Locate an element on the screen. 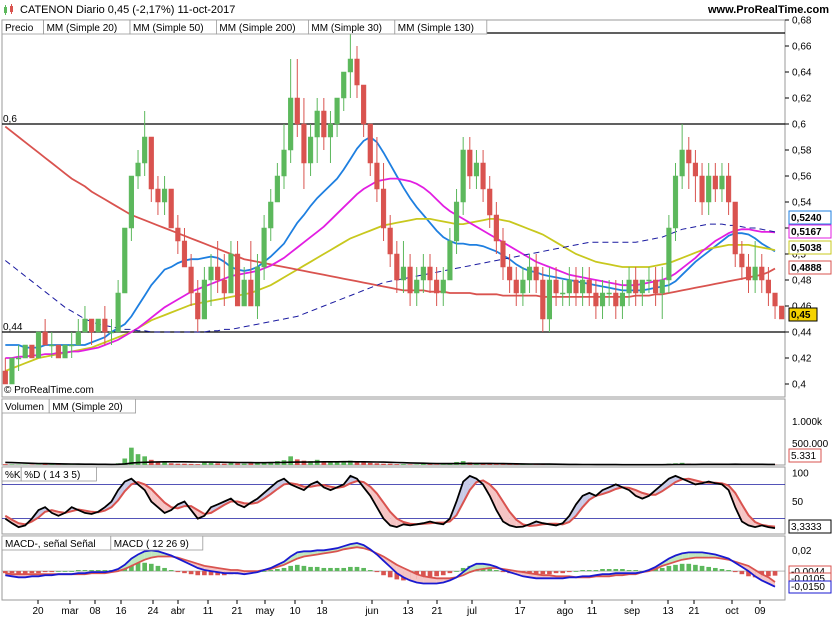  price-y-tick-label: 0,44 is located at coordinates (802, 333).